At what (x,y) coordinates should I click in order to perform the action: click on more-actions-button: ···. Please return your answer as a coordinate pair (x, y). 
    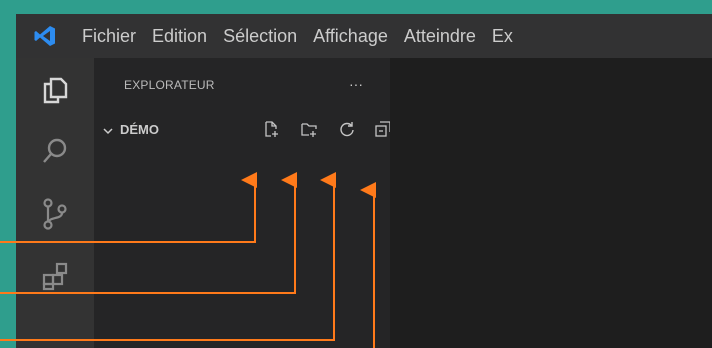
    Looking at the image, I should click on (356, 84).